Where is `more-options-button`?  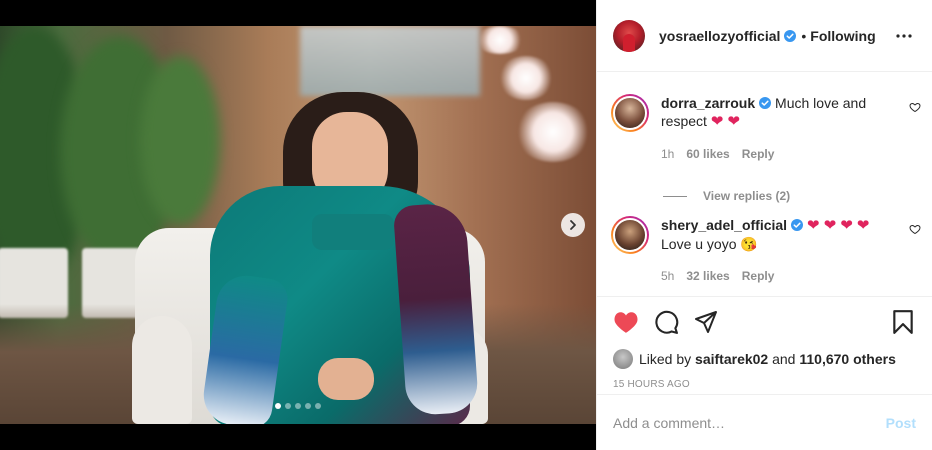 more-options-button is located at coordinates (904, 36).